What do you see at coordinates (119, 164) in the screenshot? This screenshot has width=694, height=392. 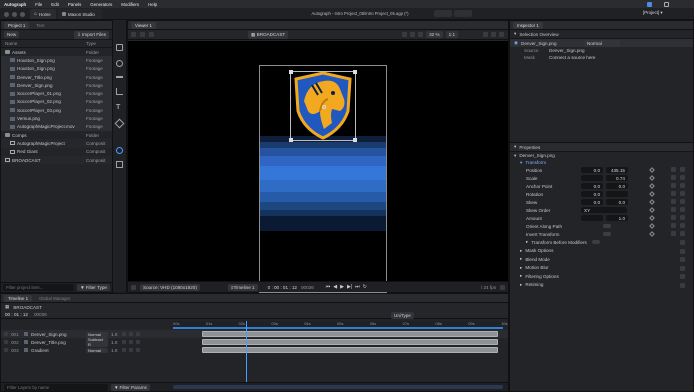 I see `orbit-tool-icon` at bounding box center [119, 164].